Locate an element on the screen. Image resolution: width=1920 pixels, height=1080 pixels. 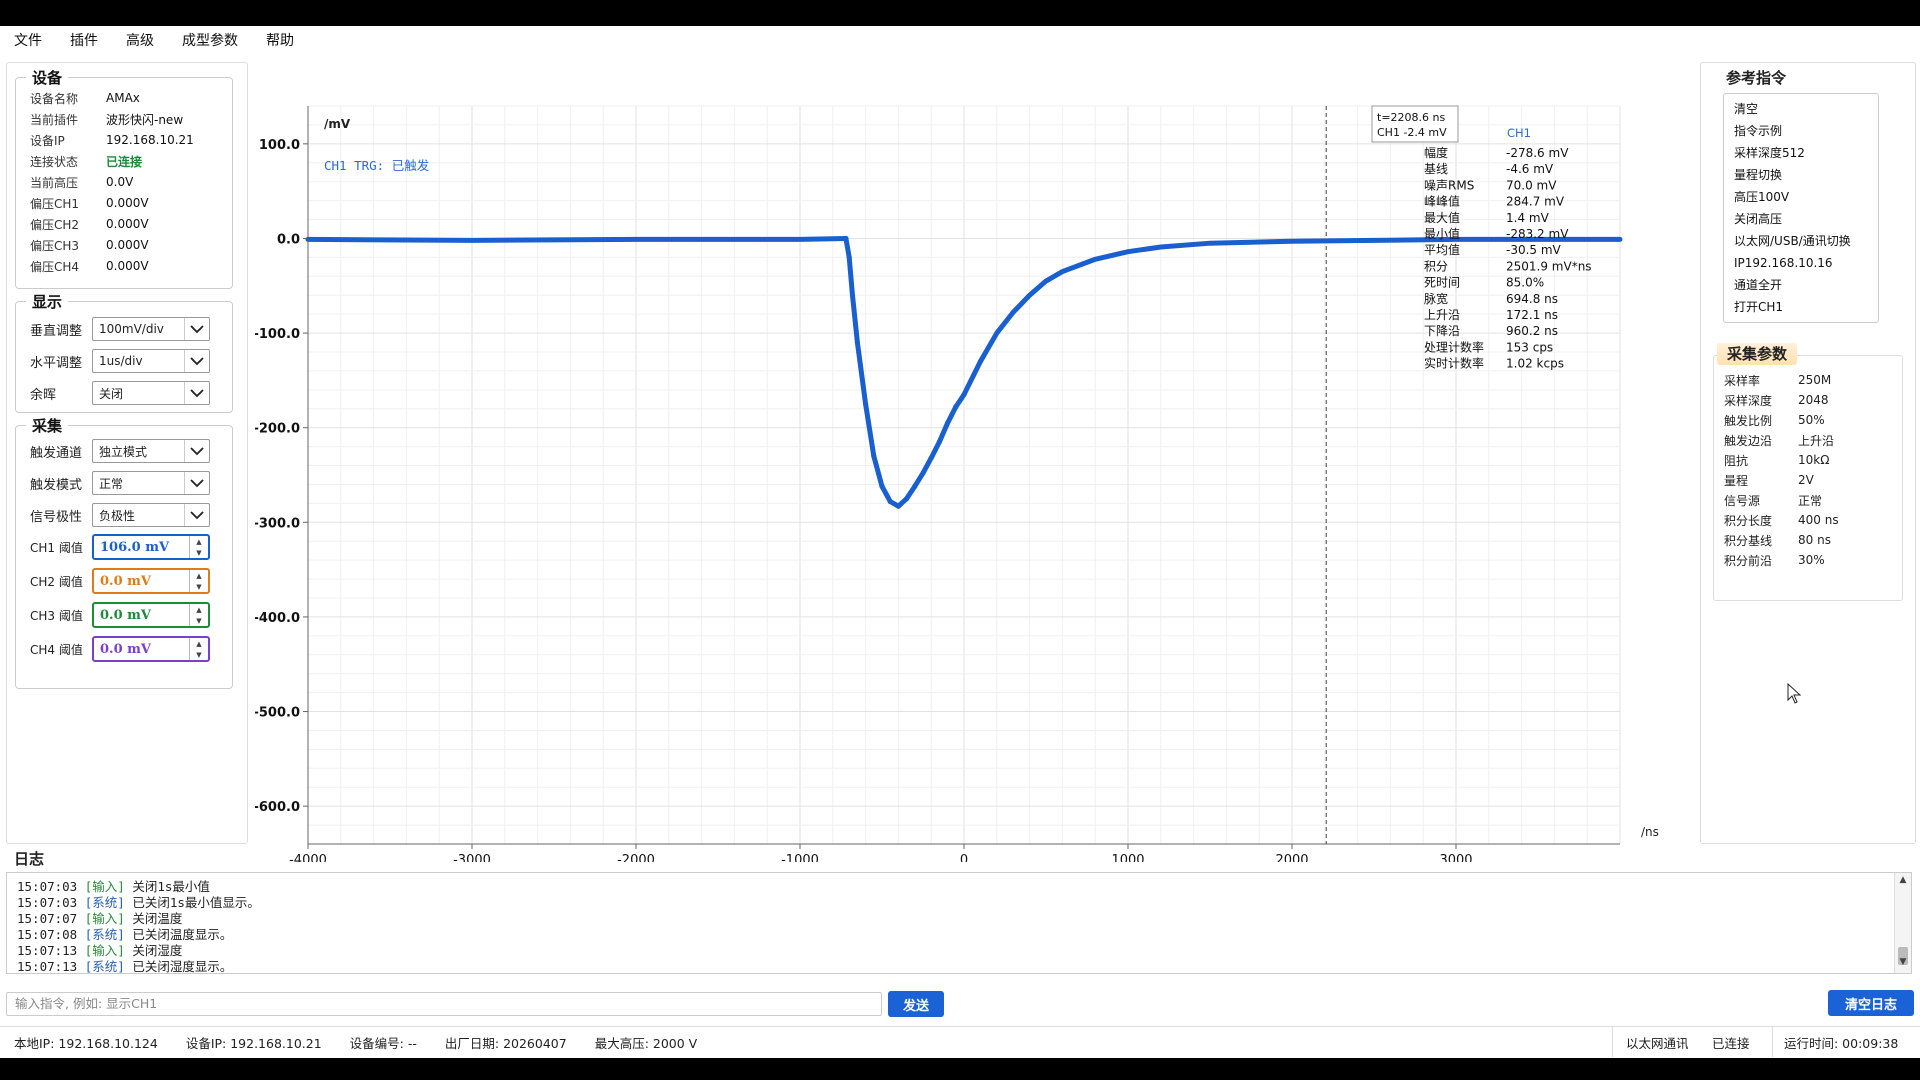
trigger-mode-row: 触发模式 正常 is located at coordinates (120, 483).